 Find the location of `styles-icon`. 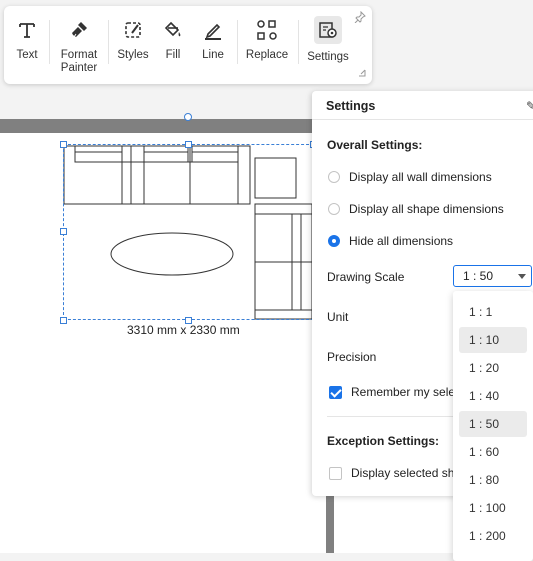

styles-icon is located at coordinates (133, 30).